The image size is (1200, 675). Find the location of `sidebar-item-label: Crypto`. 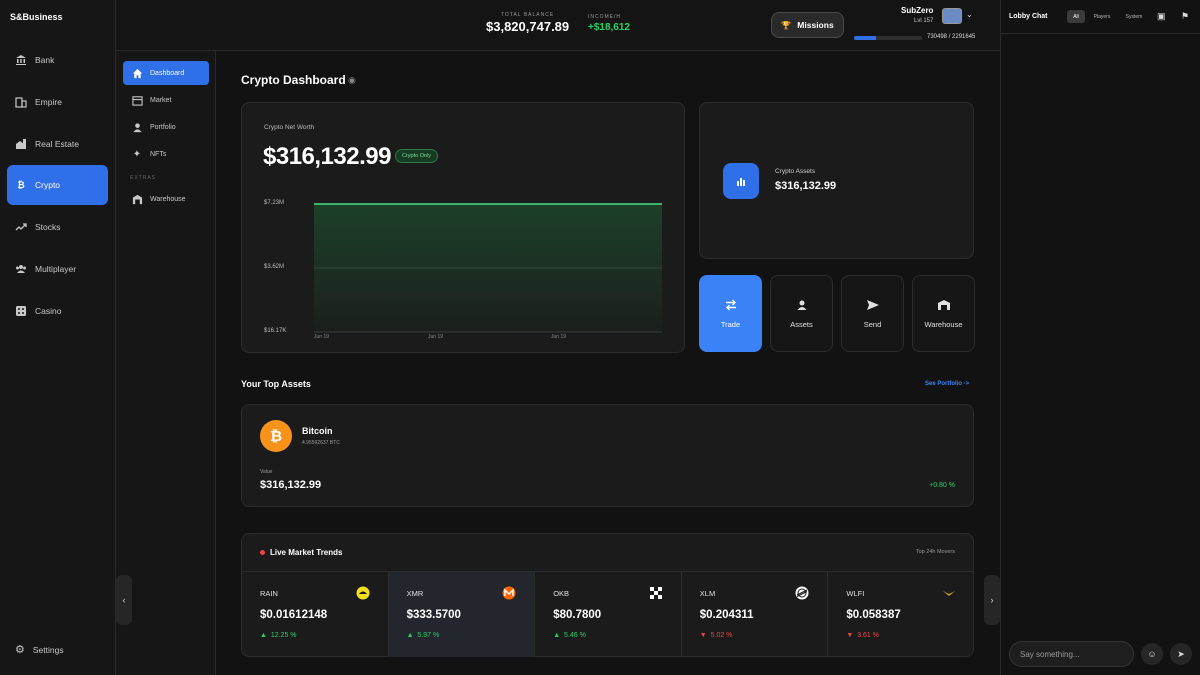

sidebar-item-label: Crypto is located at coordinates (48, 185).